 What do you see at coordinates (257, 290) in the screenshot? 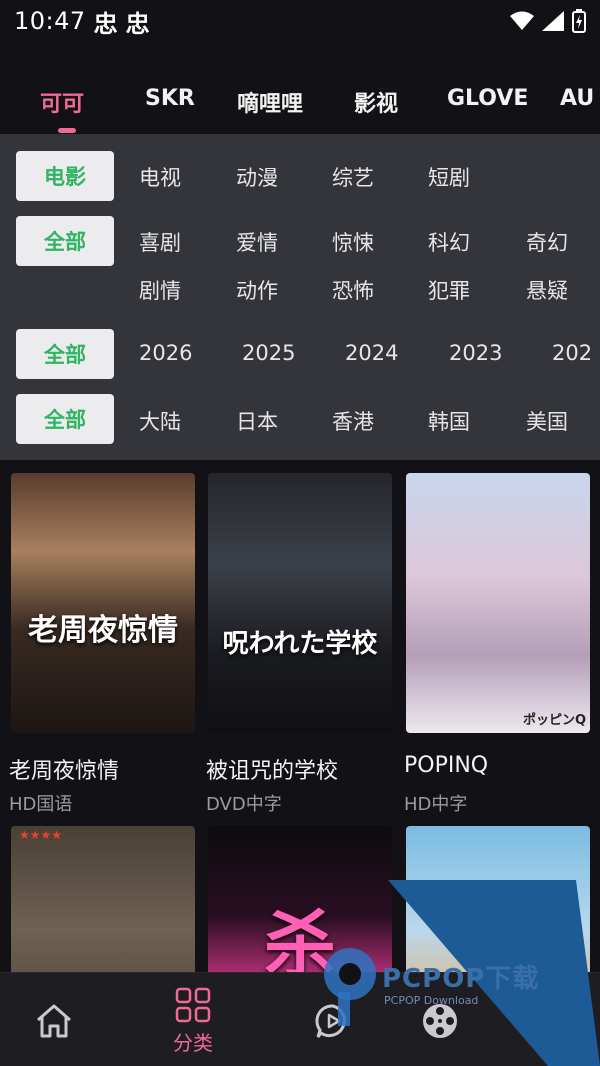
I see `filter-genre-option: 动作` at bounding box center [257, 290].